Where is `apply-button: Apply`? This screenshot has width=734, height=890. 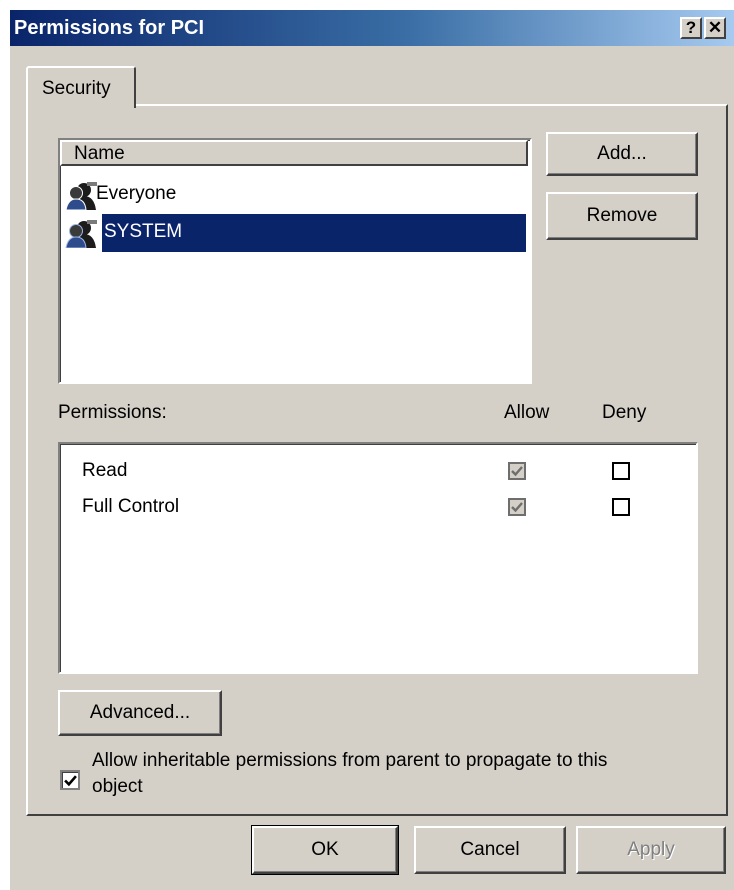
apply-button: Apply is located at coordinates (651, 850).